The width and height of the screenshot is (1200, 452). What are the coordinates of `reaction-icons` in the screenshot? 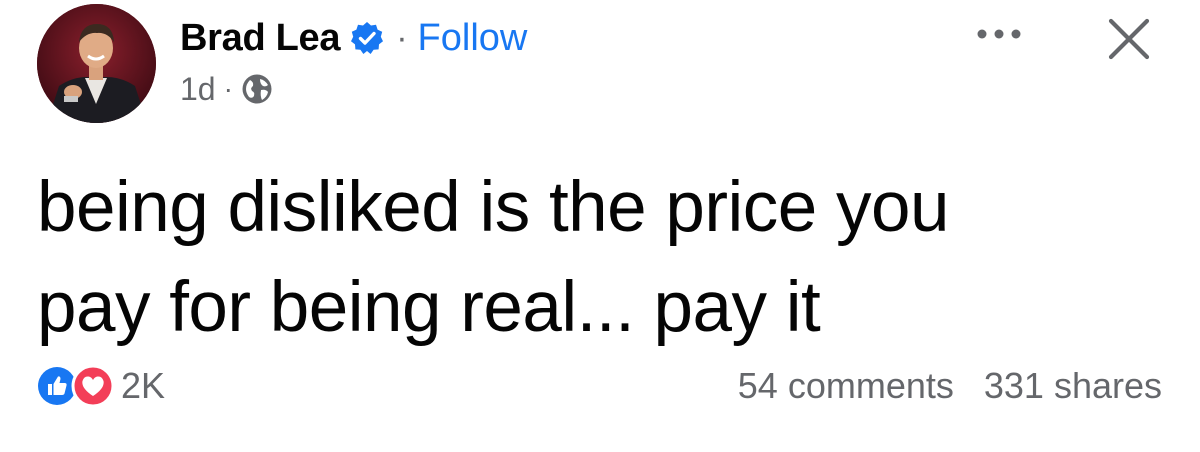 It's located at (85, 386).